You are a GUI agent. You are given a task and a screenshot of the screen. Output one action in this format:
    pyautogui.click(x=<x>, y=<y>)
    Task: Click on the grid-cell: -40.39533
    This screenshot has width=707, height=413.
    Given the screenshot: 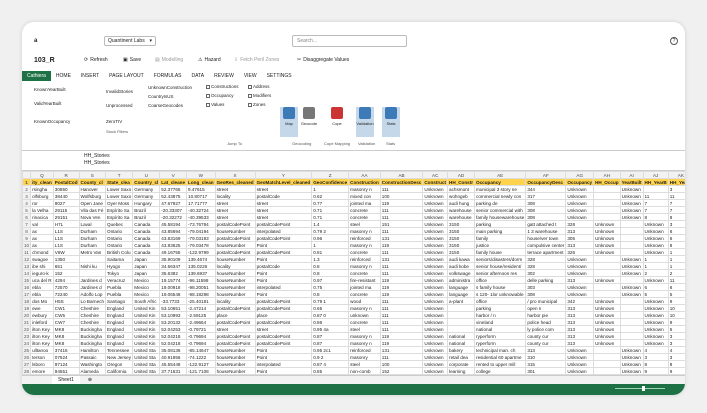 What is the action you would take?
    pyautogui.click(x=201, y=217)
    